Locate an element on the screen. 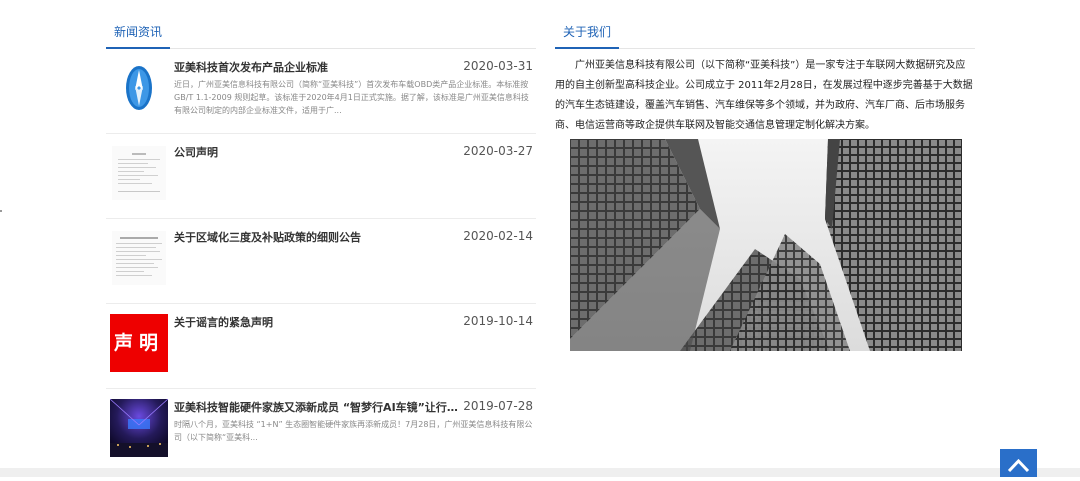 Image resolution: width=1080 pixels, height=481 pixels. statement-thumbnail-text: 声明 is located at coordinates (138, 343).